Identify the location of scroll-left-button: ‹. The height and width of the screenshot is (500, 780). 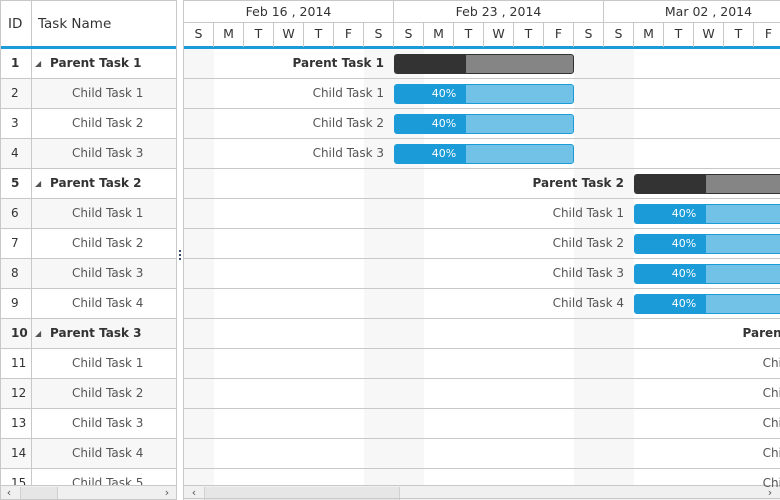
(9, 492).